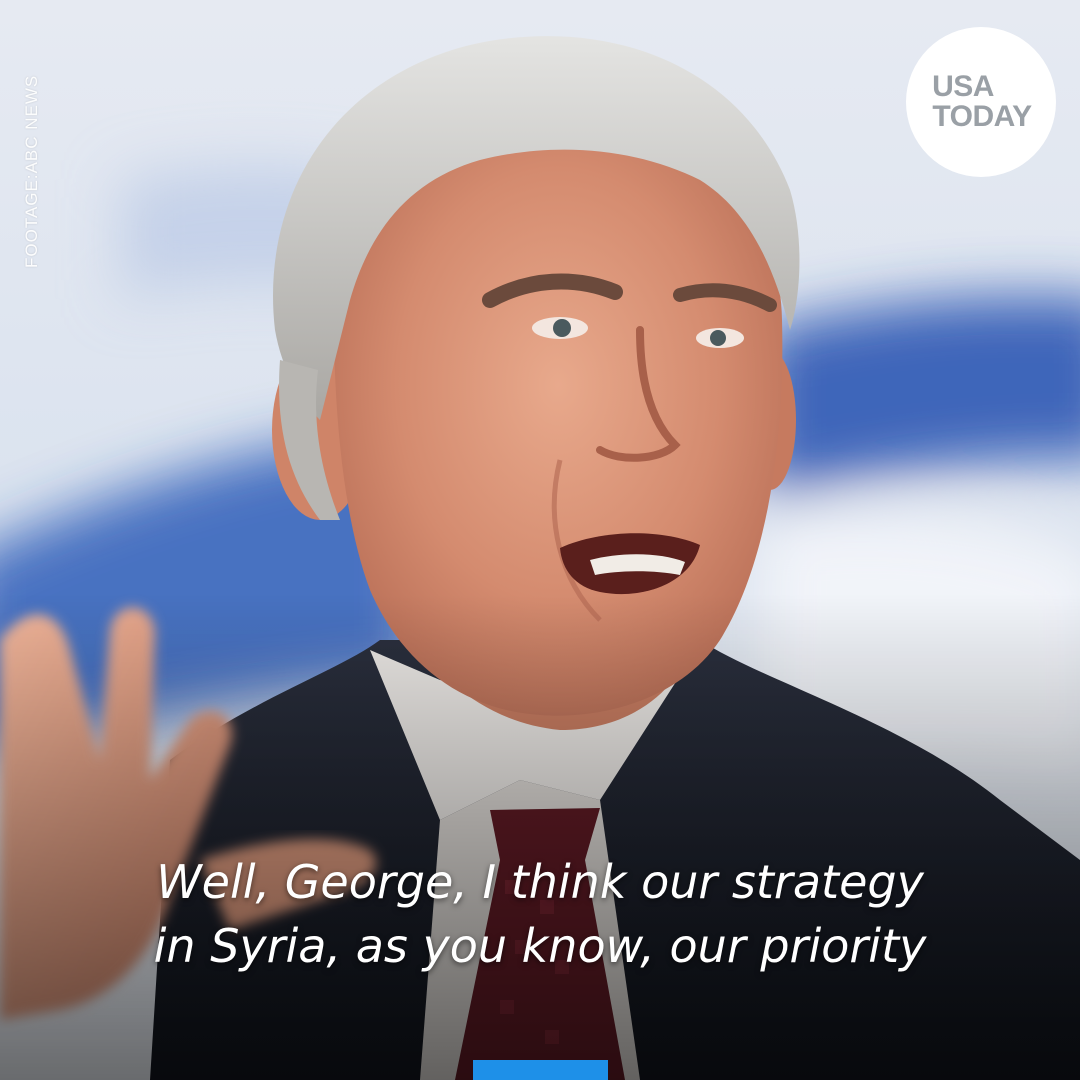 The height and width of the screenshot is (1080, 1080). What do you see at coordinates (982, 116) in the screenshot?
I see `logo-text-today: TODAY` at bounding box center [982, 116].